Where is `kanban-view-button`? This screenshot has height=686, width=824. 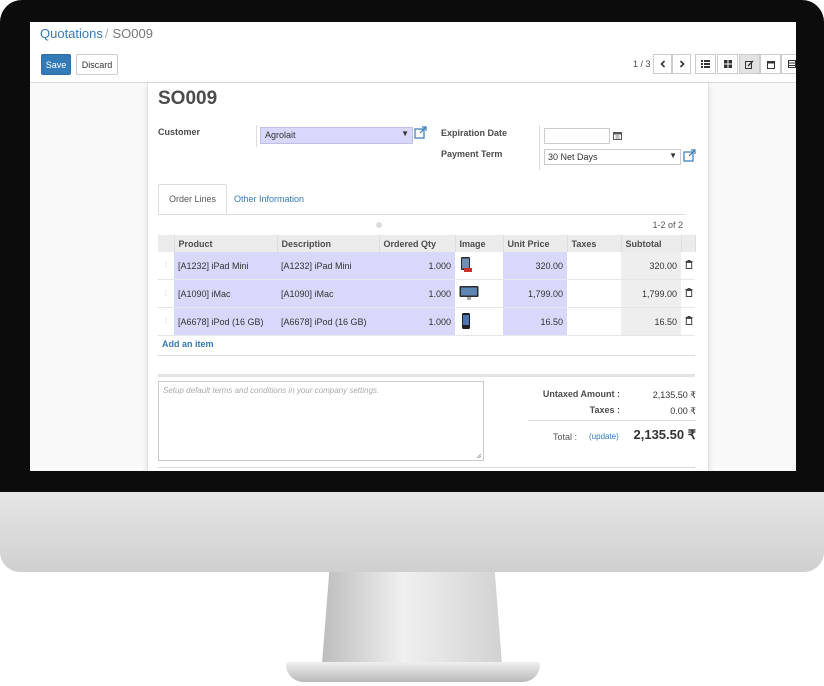 kanban-view-button is located at coordinates (727, 64).